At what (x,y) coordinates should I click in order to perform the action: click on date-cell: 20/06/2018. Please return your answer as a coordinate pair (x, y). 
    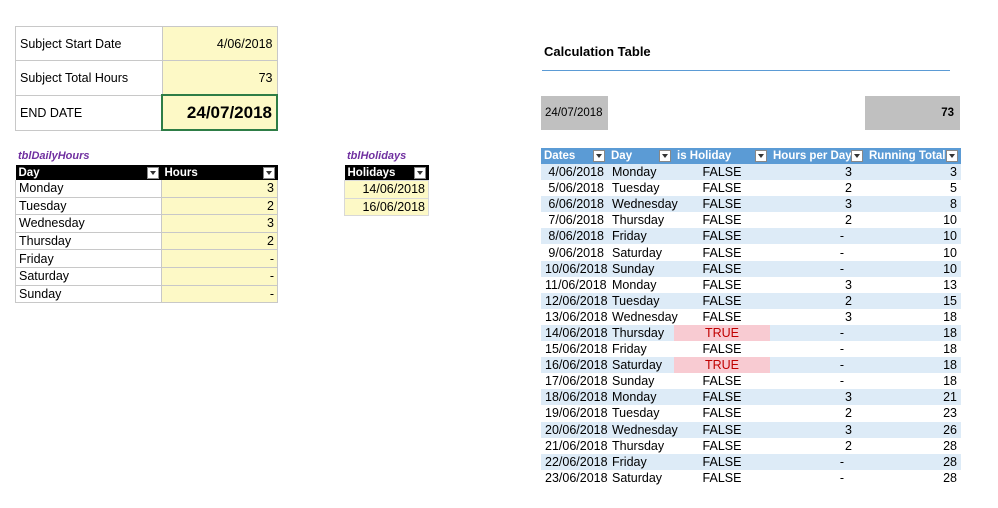
    Looking at the image, I should click on (574, 429).